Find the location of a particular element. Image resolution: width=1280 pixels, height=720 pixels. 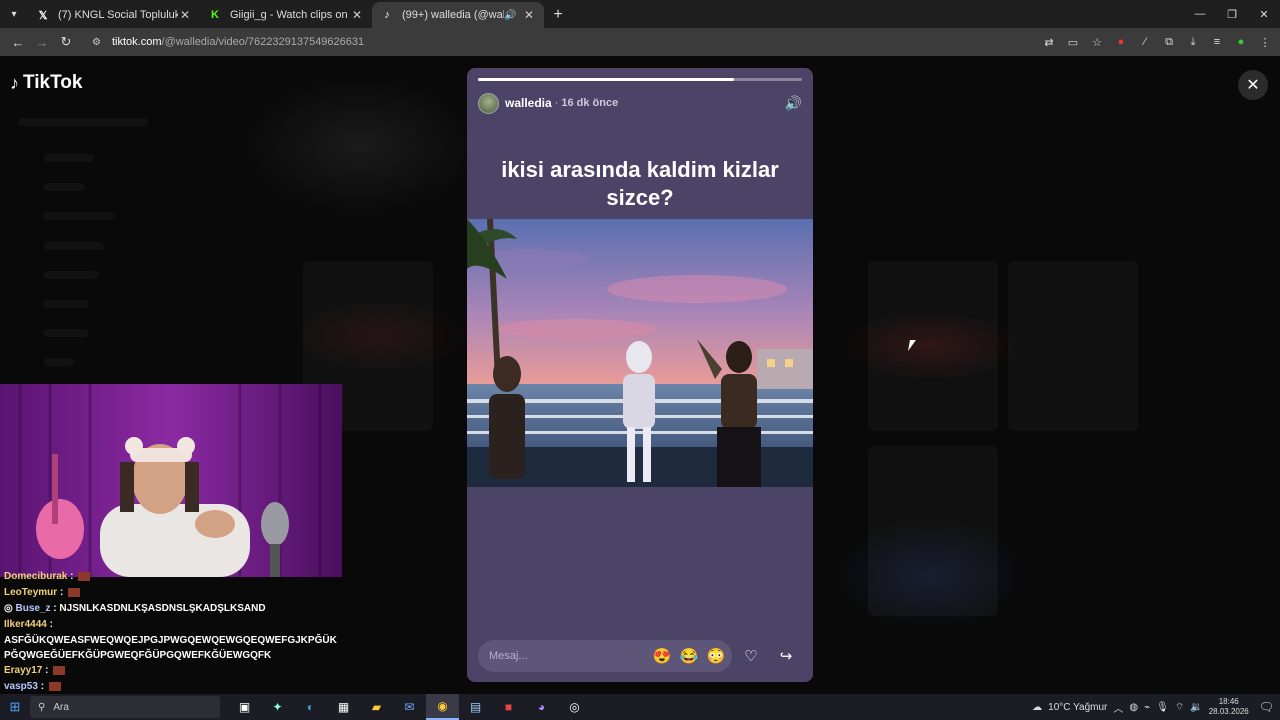

media-control-icon: ≡ is located at coordinates (1217, 42).